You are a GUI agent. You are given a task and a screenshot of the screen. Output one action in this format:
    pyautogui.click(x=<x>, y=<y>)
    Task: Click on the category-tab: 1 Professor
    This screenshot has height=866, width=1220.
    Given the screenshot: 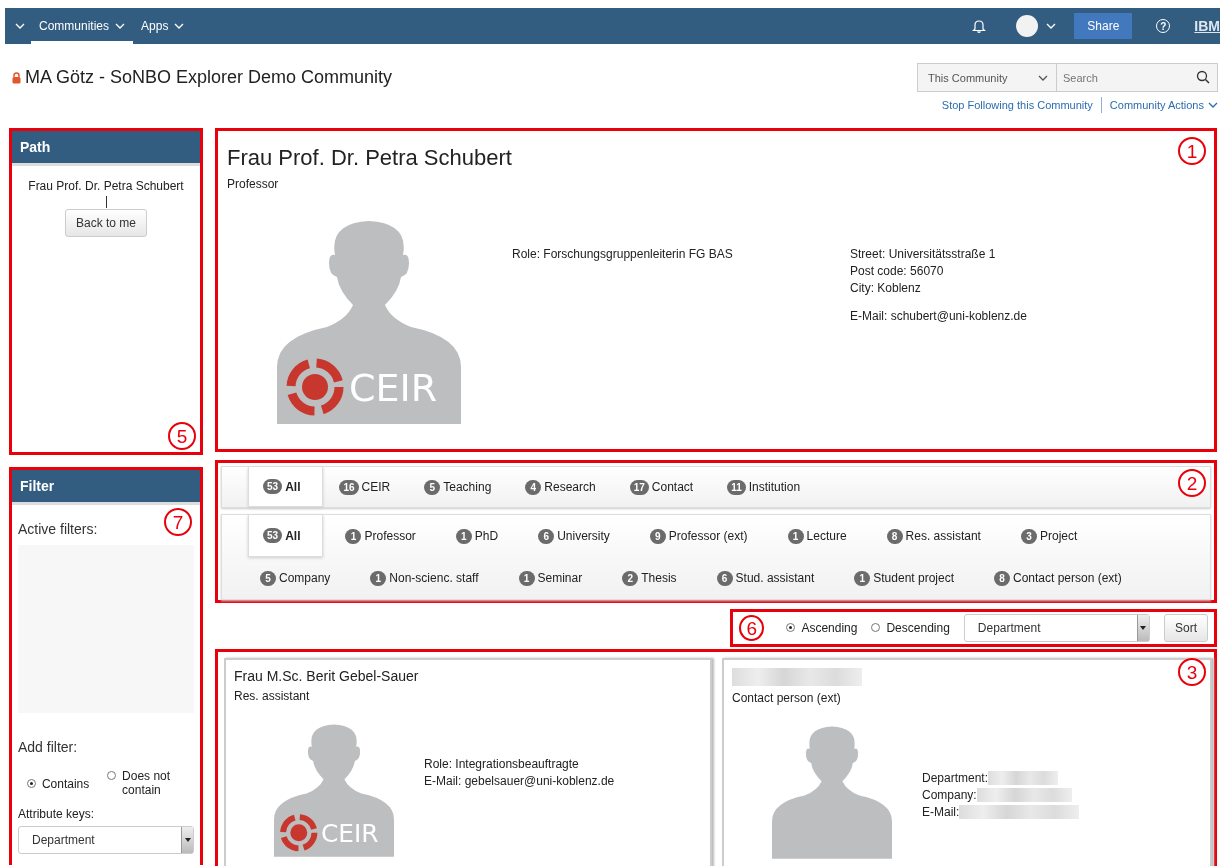 What is the action you would take?
    pyautogui.click(x=383, y=536)
    